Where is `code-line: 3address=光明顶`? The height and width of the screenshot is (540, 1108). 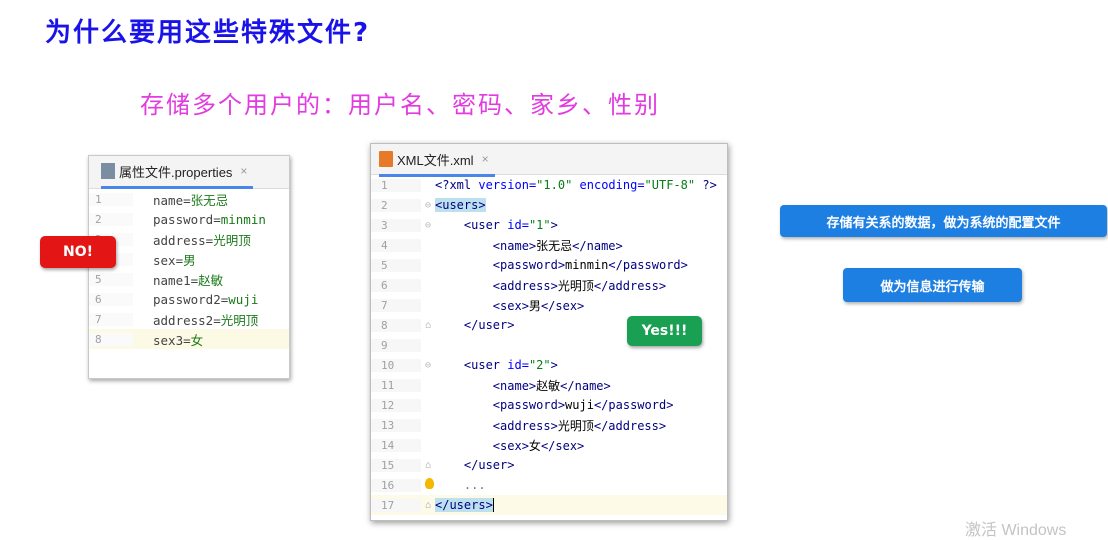 code-line: 3address=光明顶 is located at coordinates (189, 239).